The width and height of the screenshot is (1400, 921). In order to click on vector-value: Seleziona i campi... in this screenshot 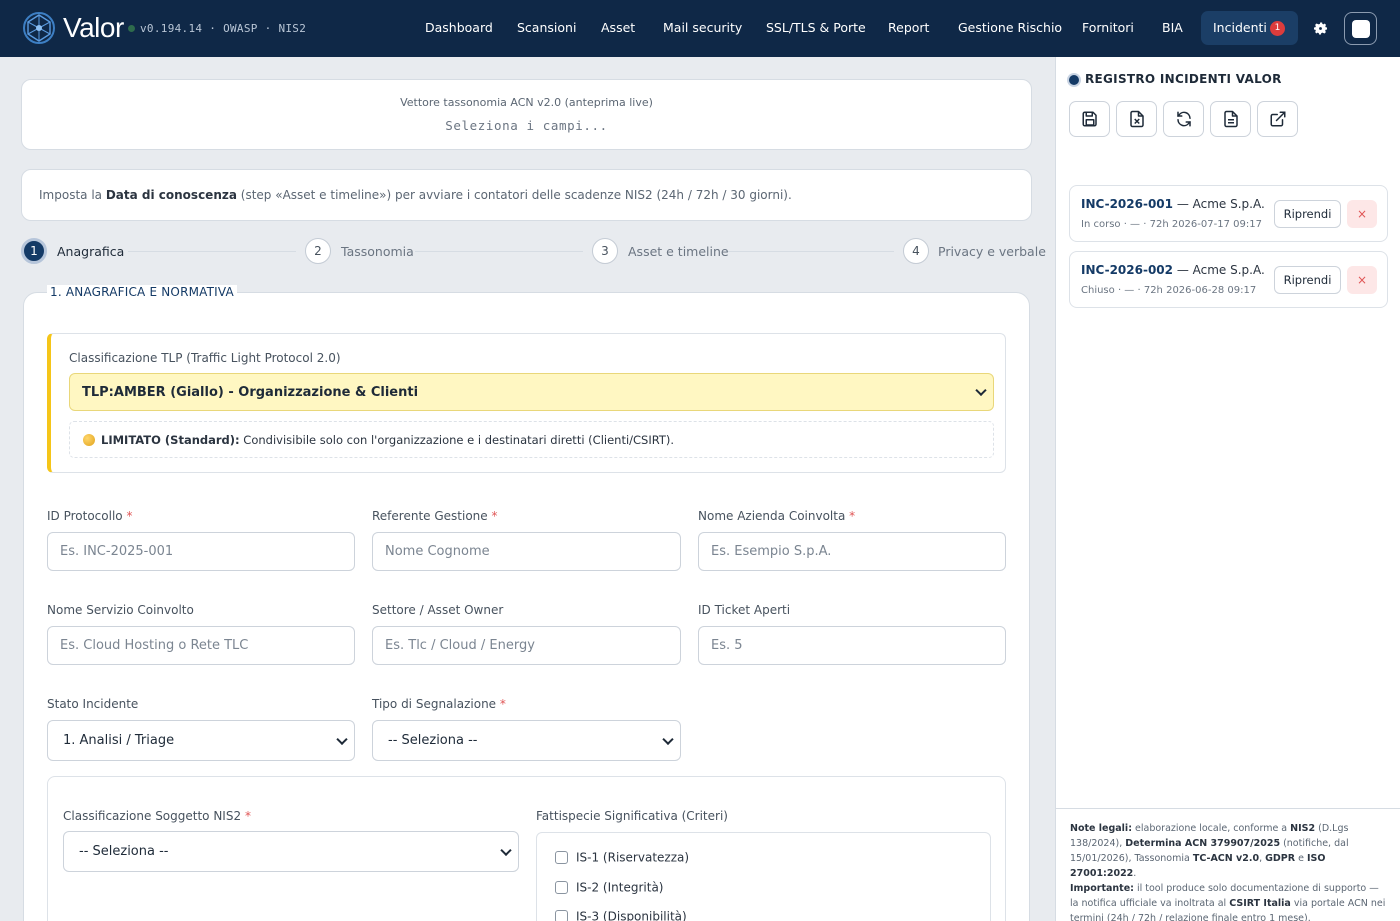, I will do `click(526, 125)`.